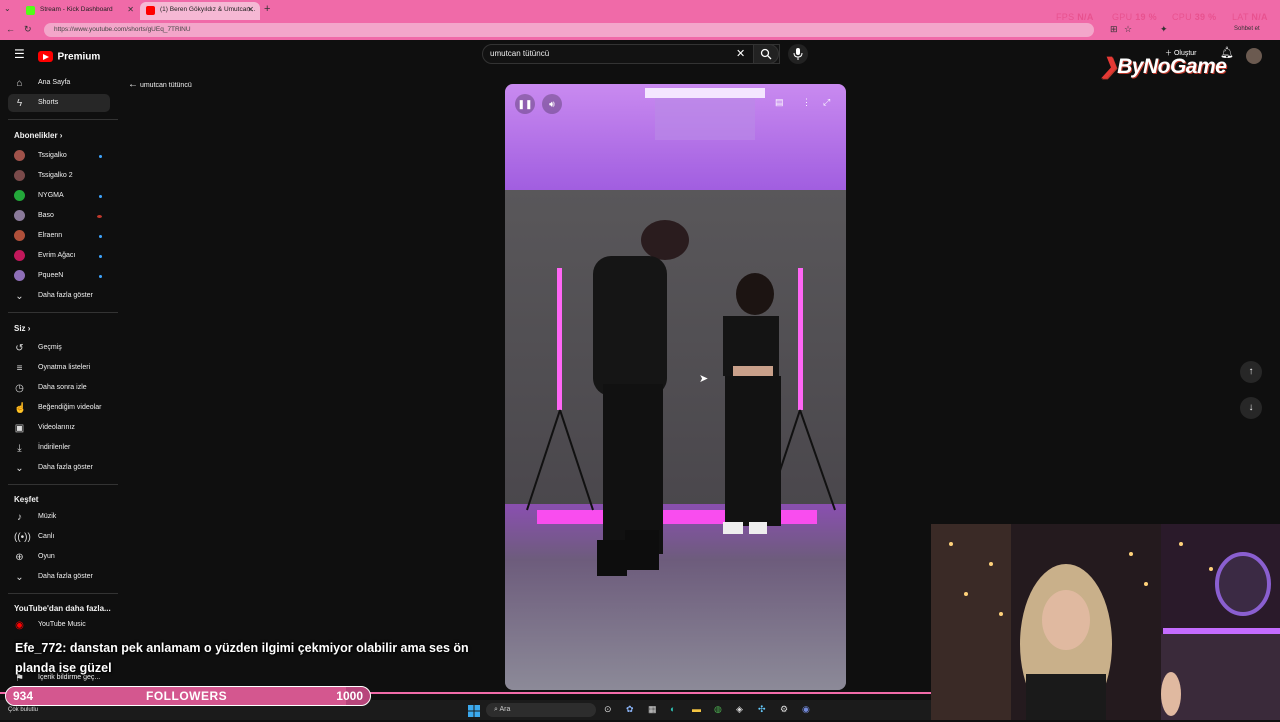  What do you see at coordinates (59, 557) in the screenshot?
I see `sidebar-item-gaming: ⊕ Oyun` at bounding box center [59, 557].